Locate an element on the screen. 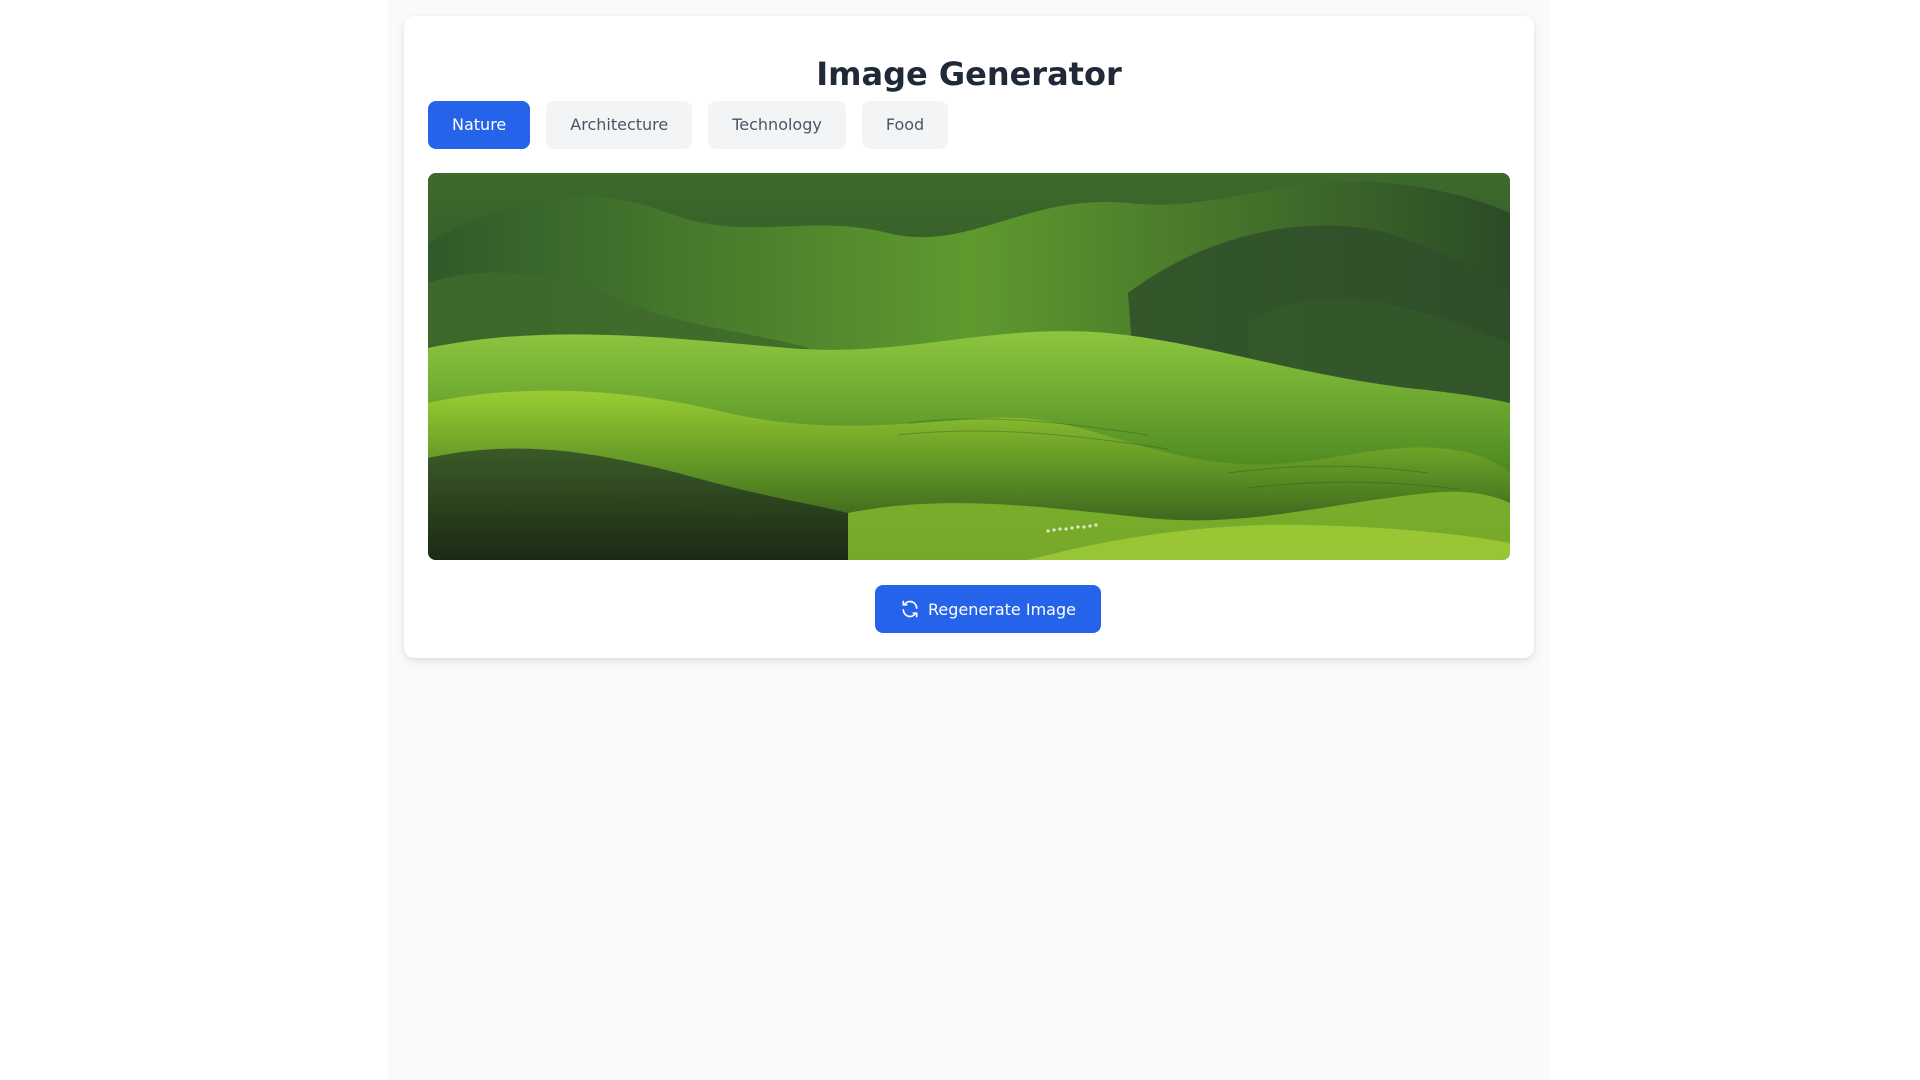  page-title: Image Generator is located at coordinates (969, 74).